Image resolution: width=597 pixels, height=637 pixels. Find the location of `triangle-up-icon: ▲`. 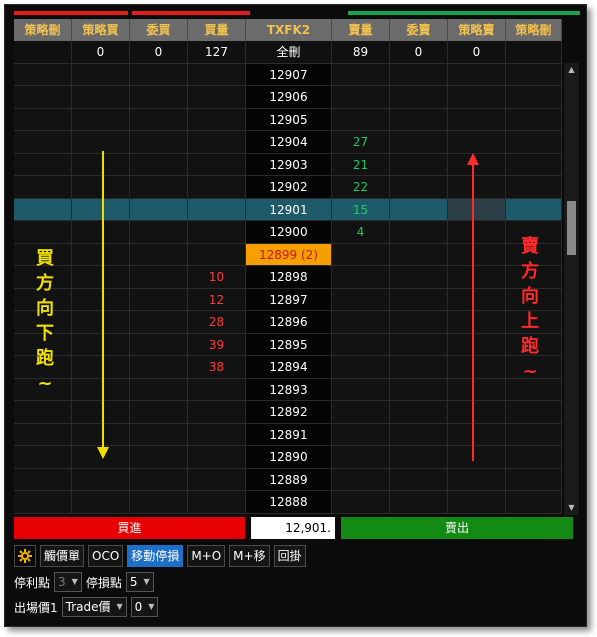

triangle-up-icon: ▲ is located at coordinates (571, 70).